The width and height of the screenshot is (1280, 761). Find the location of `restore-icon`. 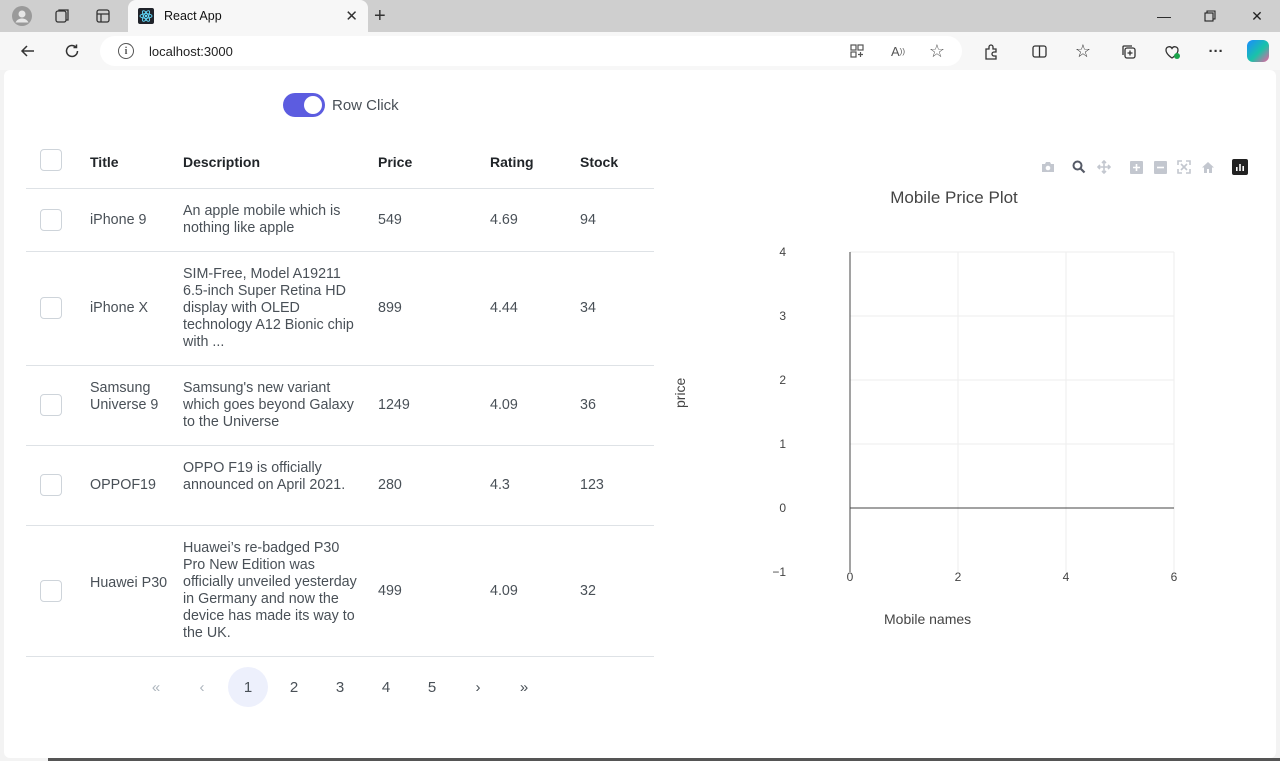

restore-icon is located at coordinates (1210, 16).